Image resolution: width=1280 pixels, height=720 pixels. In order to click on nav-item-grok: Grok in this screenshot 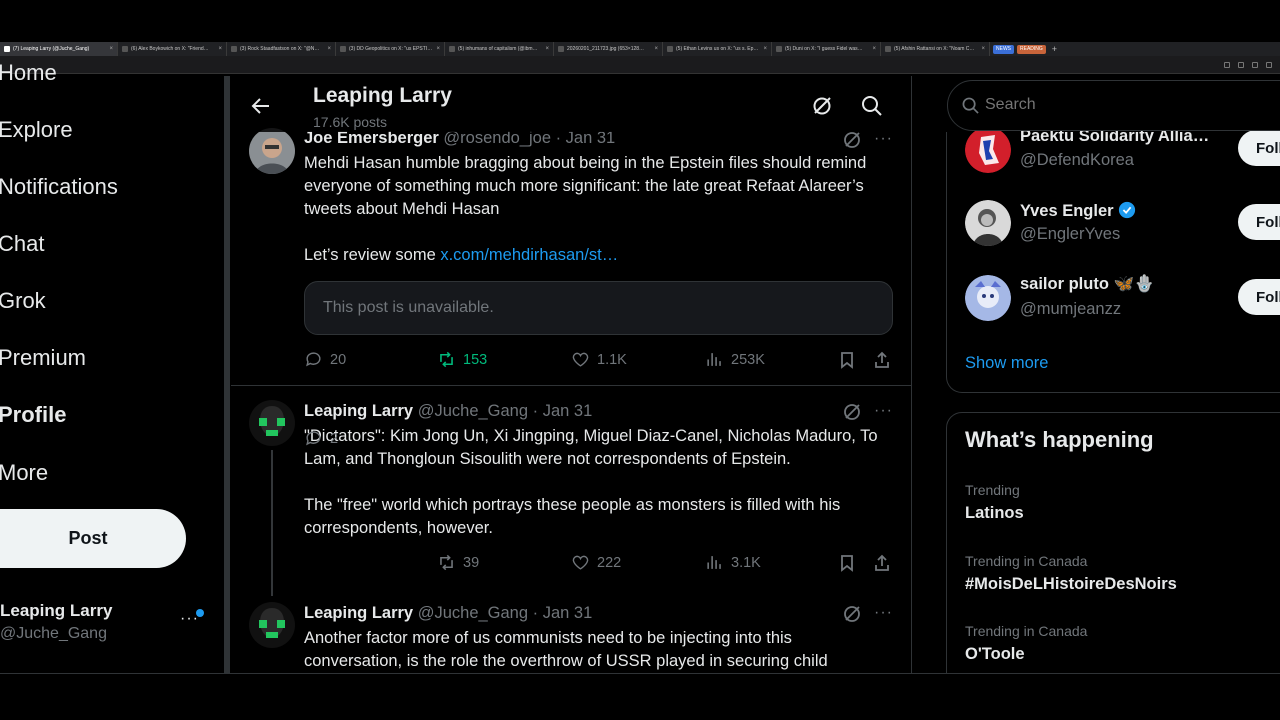, I will do `click(23, 301)`.